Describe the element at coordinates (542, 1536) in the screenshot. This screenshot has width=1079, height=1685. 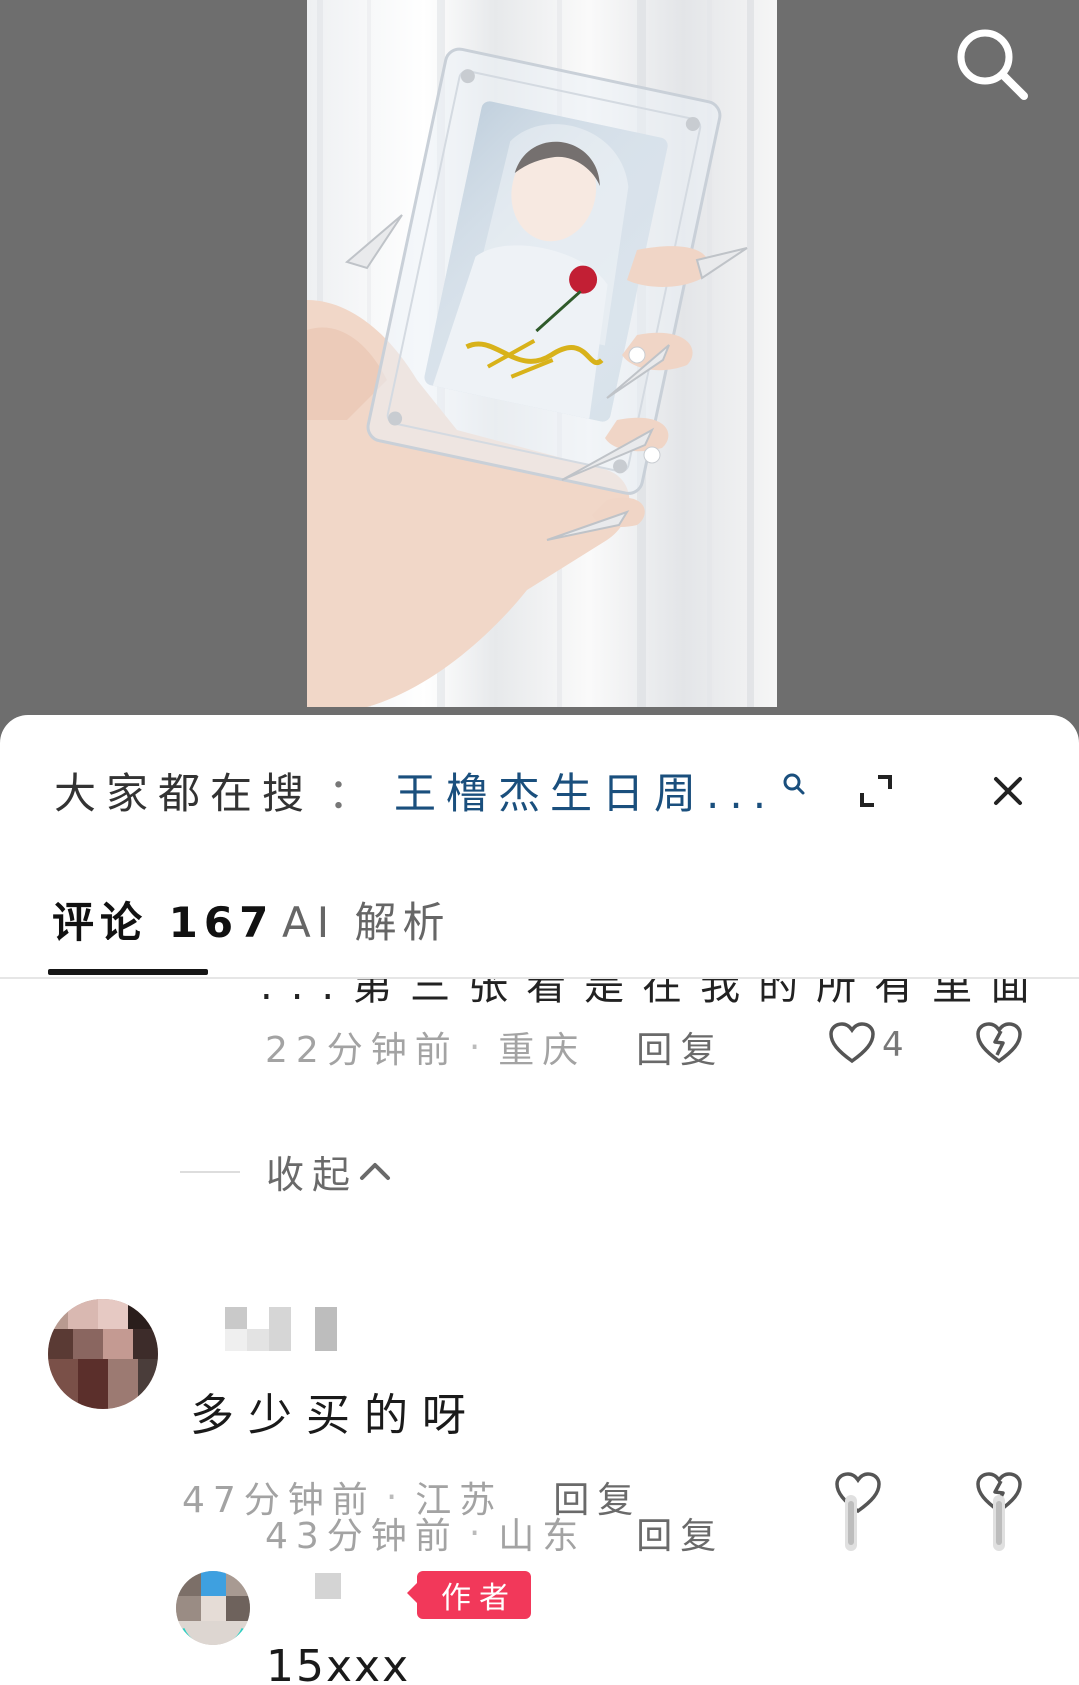
I see `comment-location: 山东` at that location.